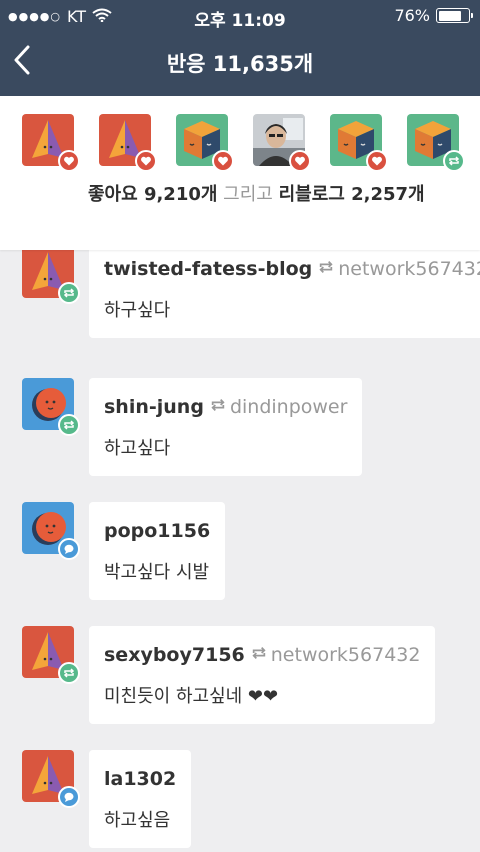 This screenshot has width=480, height=852. What do you see at coordinates (157, 551) in the screenshot?
I see `note-bubble: popo1156 박고싶다 시발` at bounding box center [157, 551].